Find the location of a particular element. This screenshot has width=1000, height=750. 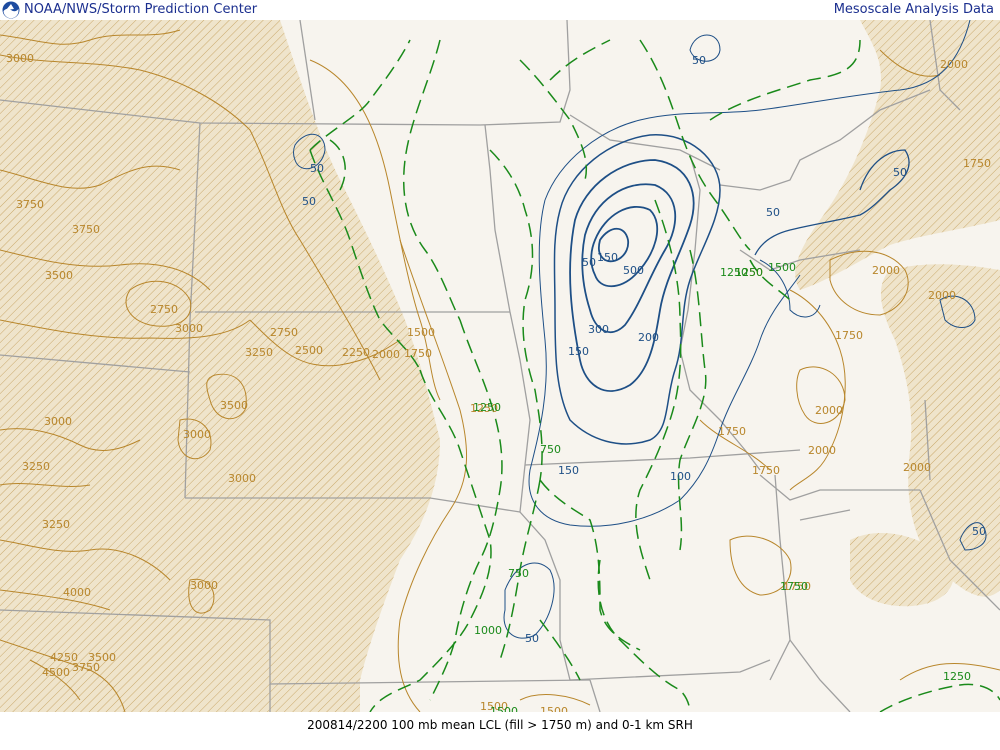

header-title-right: Mesoscale Analysis Data is located at coordinates (913, 9).